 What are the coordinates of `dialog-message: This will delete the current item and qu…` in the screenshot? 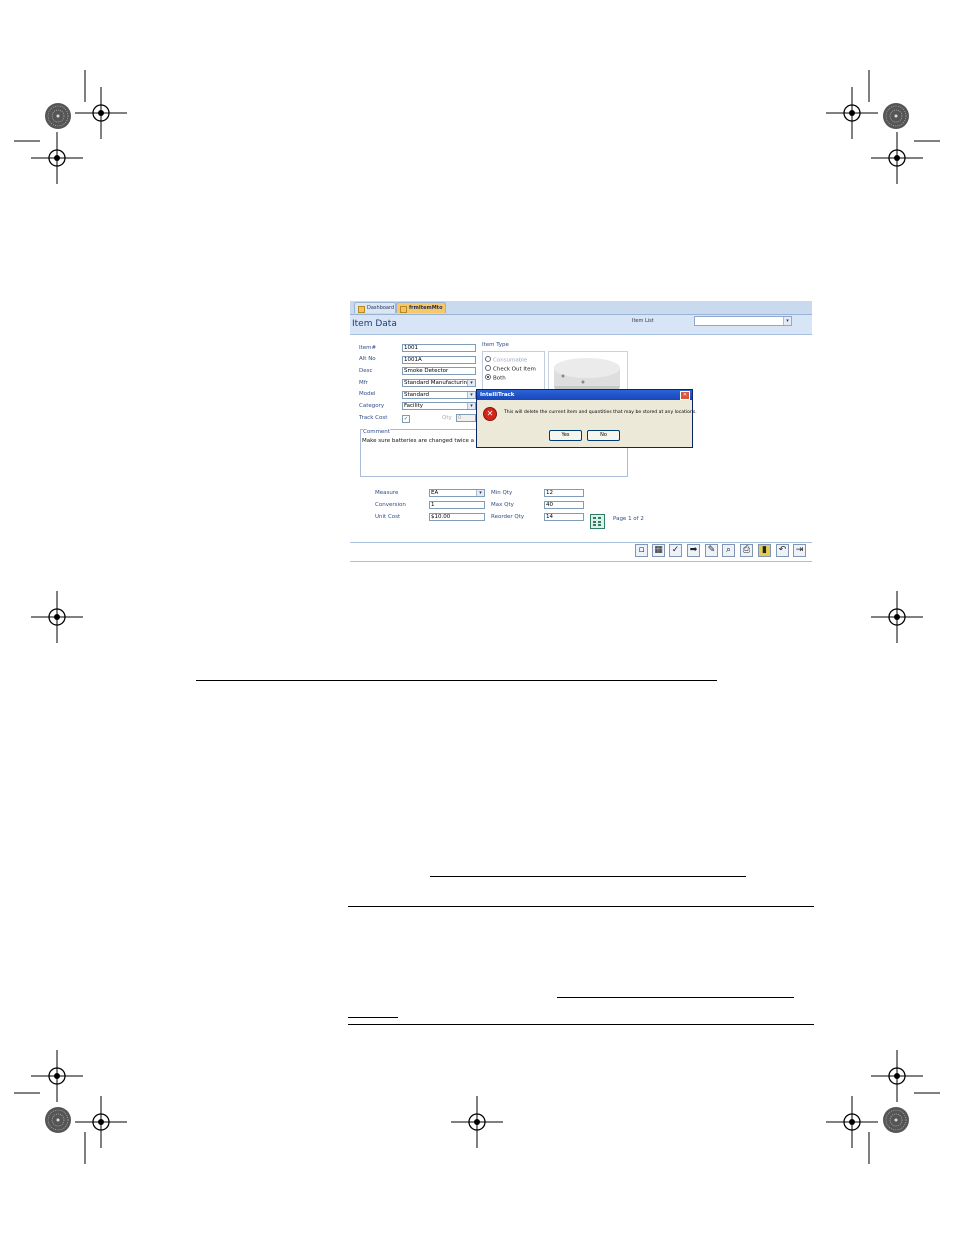 It's located at (600, 412).